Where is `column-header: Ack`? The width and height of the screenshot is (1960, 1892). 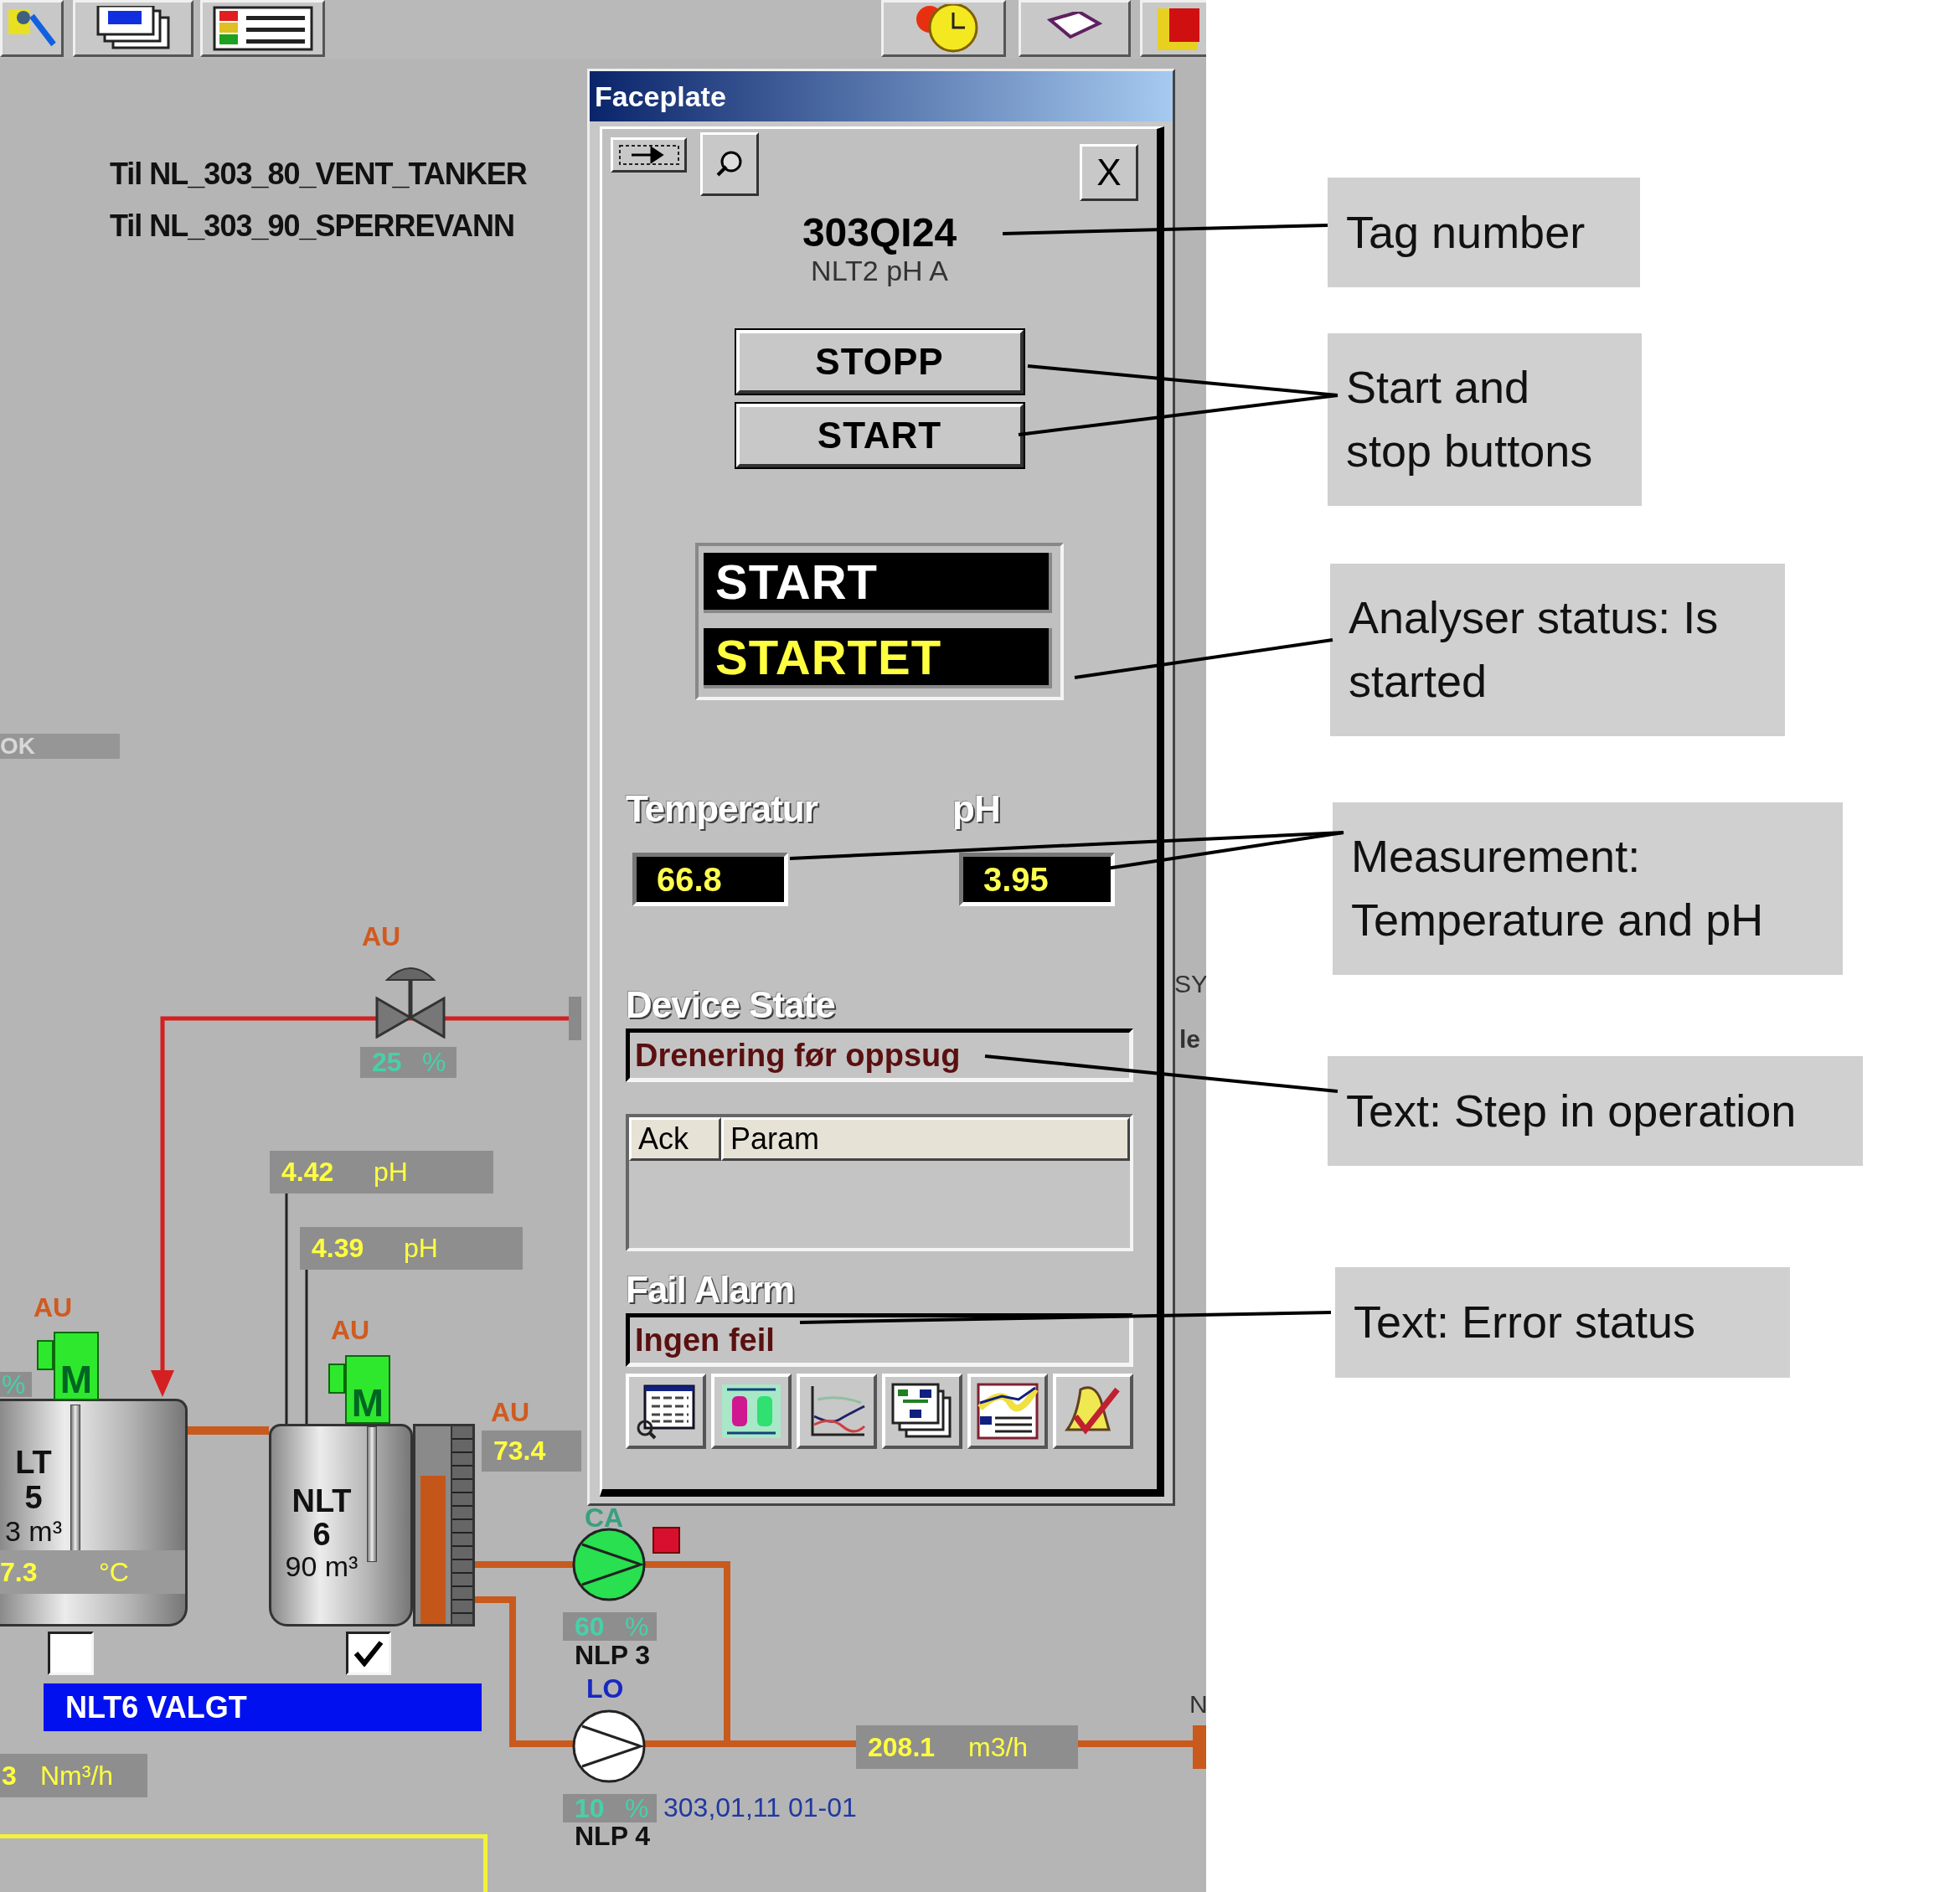
column-header: Ack is located at coordinates (675, 1139).